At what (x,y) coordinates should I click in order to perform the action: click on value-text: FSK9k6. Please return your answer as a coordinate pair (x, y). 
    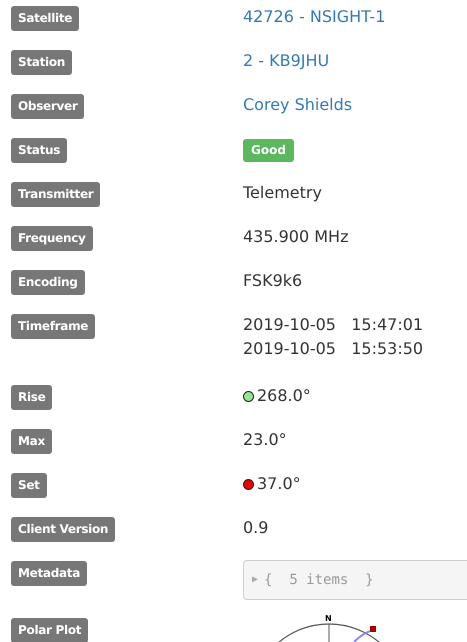
    Looking at the image, I should click on (272, 280).